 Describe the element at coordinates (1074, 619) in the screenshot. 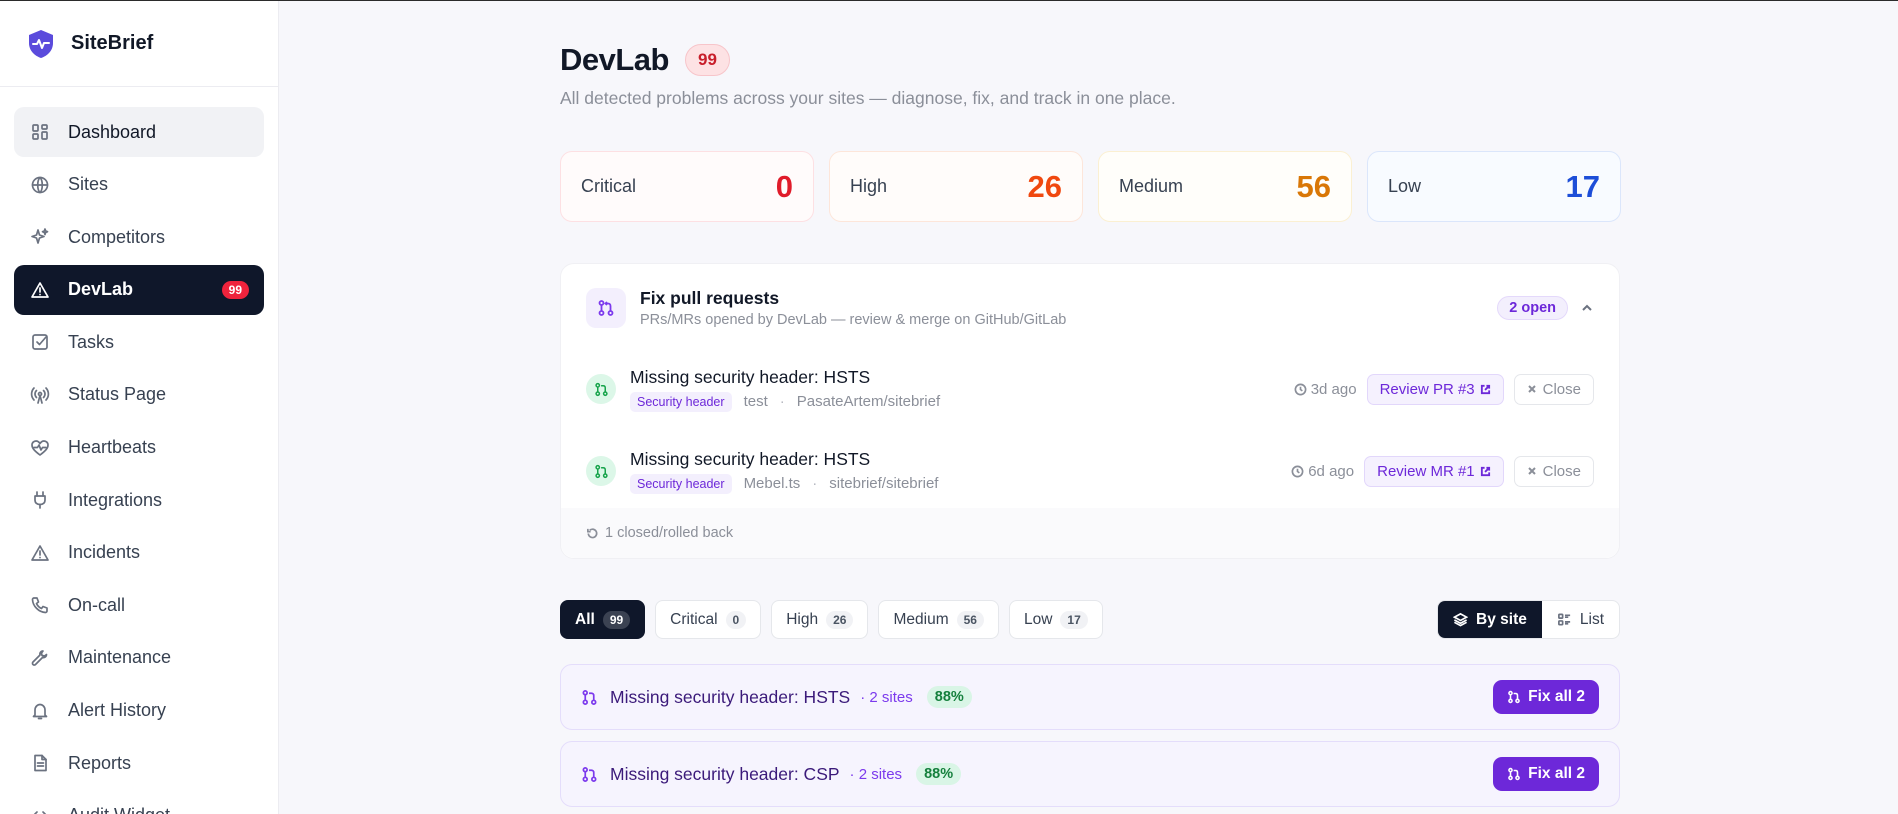

I see `chip-count: 17` at that location.